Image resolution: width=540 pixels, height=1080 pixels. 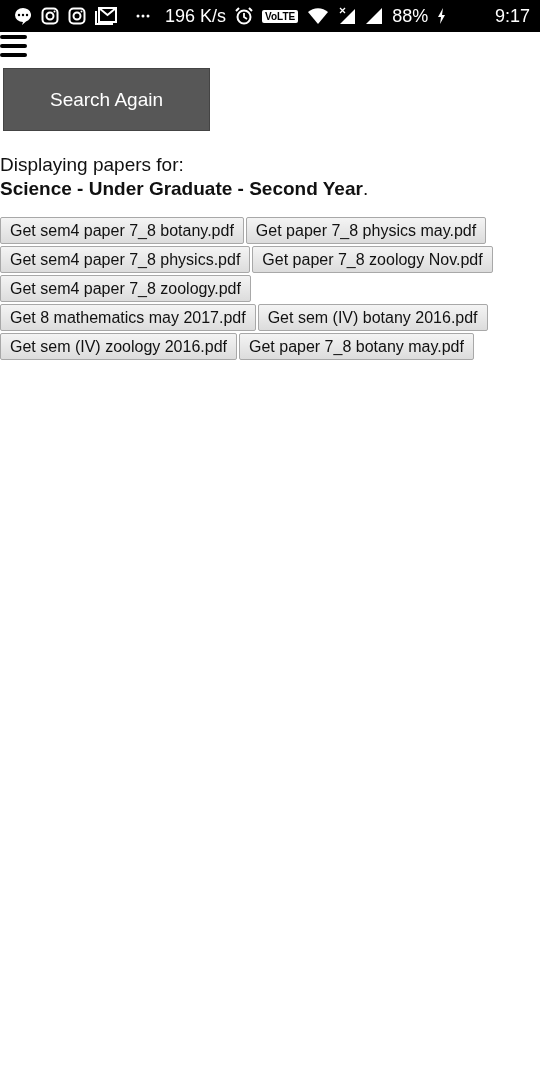 What do you see at coordinates (512, 16) in the screenshot?
I see `clock: 9:17` at bounding box center [512, 16].